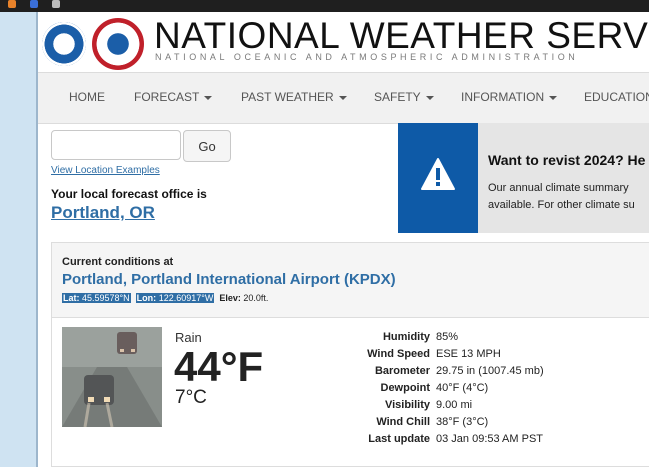 The width and height of the screenshot is (649, 467). What do you see at coordinates (103, 213) in the screenshot?
I see `forecast-office-link: Portland, OR` at bounding box center [103, 213].